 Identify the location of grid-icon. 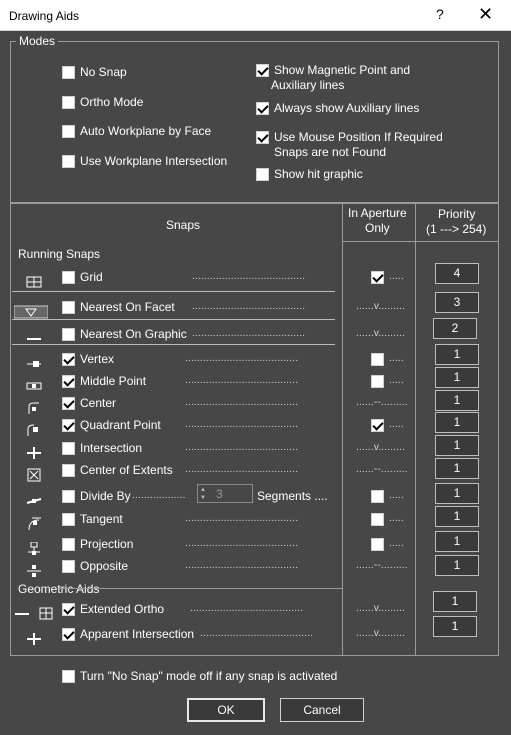
(34, 282).